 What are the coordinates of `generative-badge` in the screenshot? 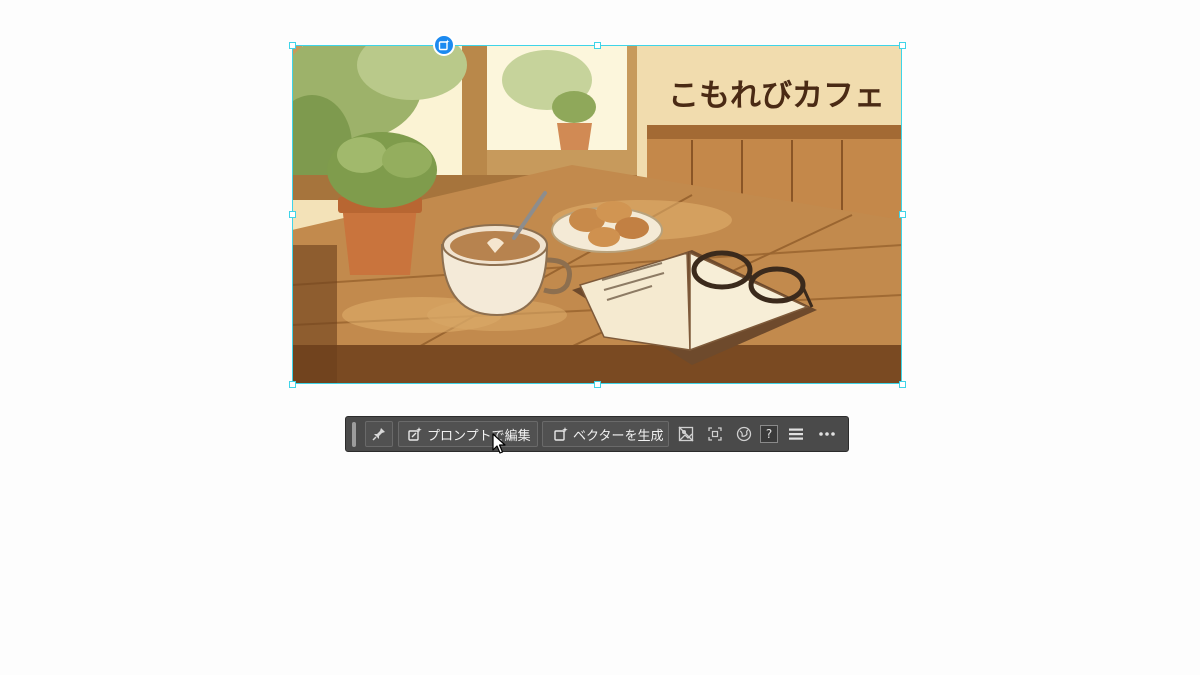 It's located at (444, 45).